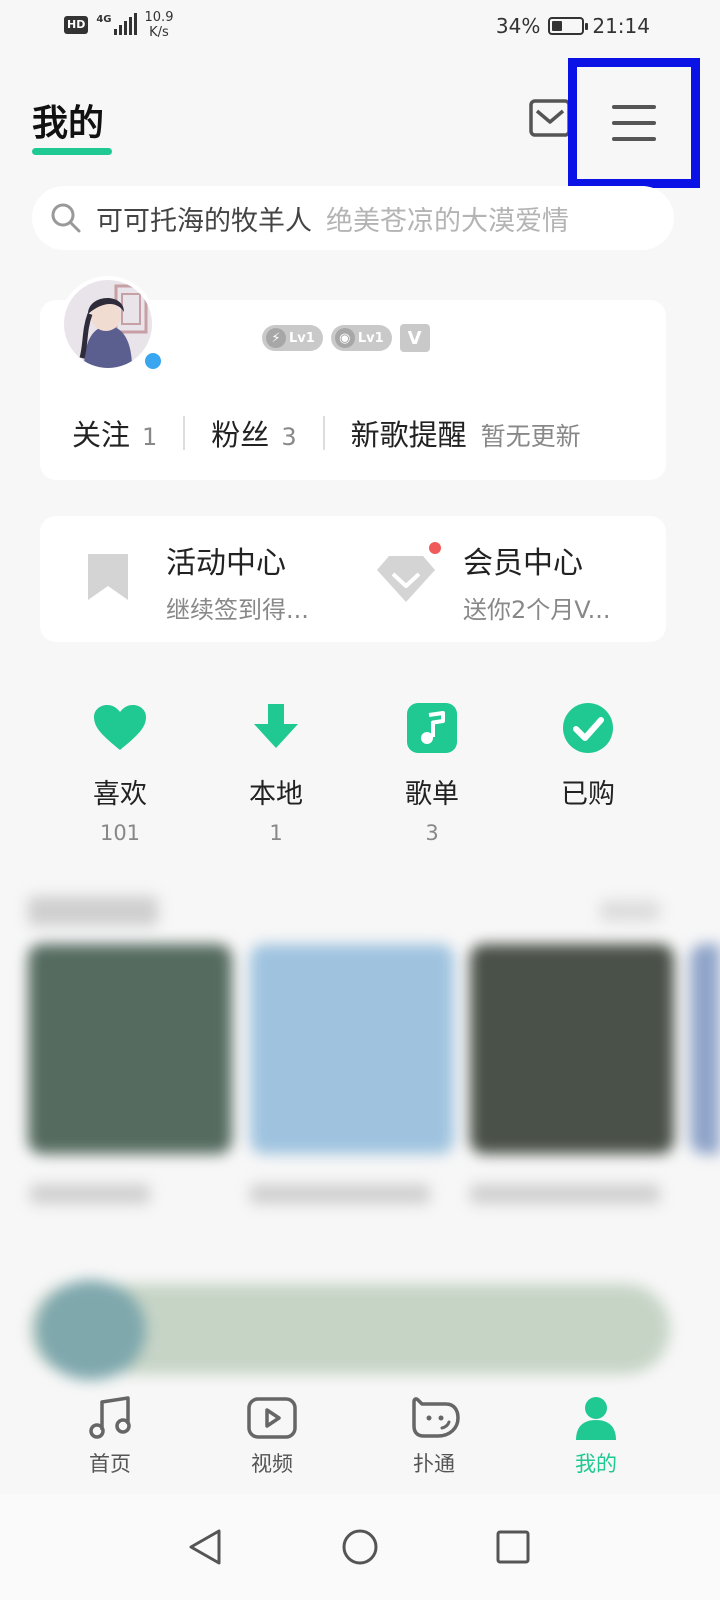  I want to click on new-songs-stat: 新歌提醒 暂无更新, so click(466, 433).